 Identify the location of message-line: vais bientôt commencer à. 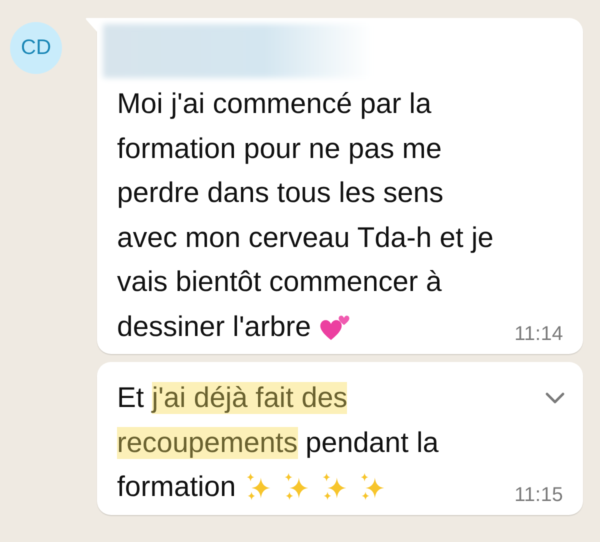
(279, 282).